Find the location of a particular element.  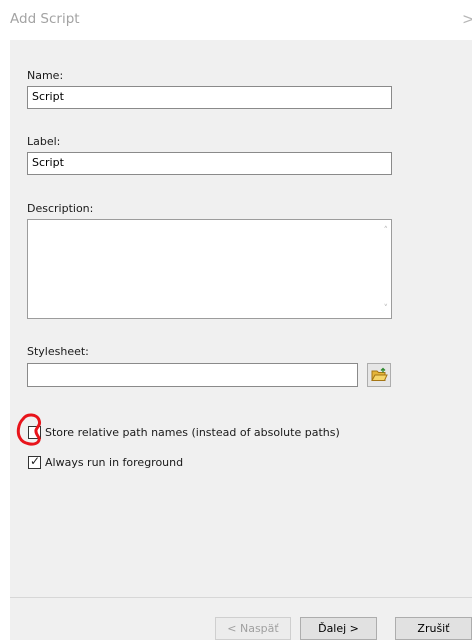

back-button: < Naspäť is located at coordinates (253, 628).